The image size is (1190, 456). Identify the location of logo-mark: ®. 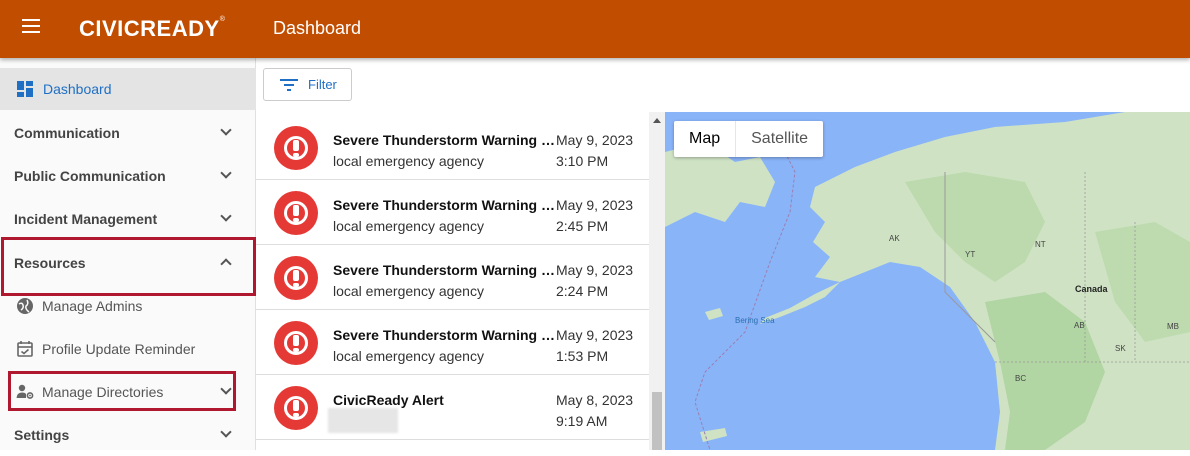
(222, 19).